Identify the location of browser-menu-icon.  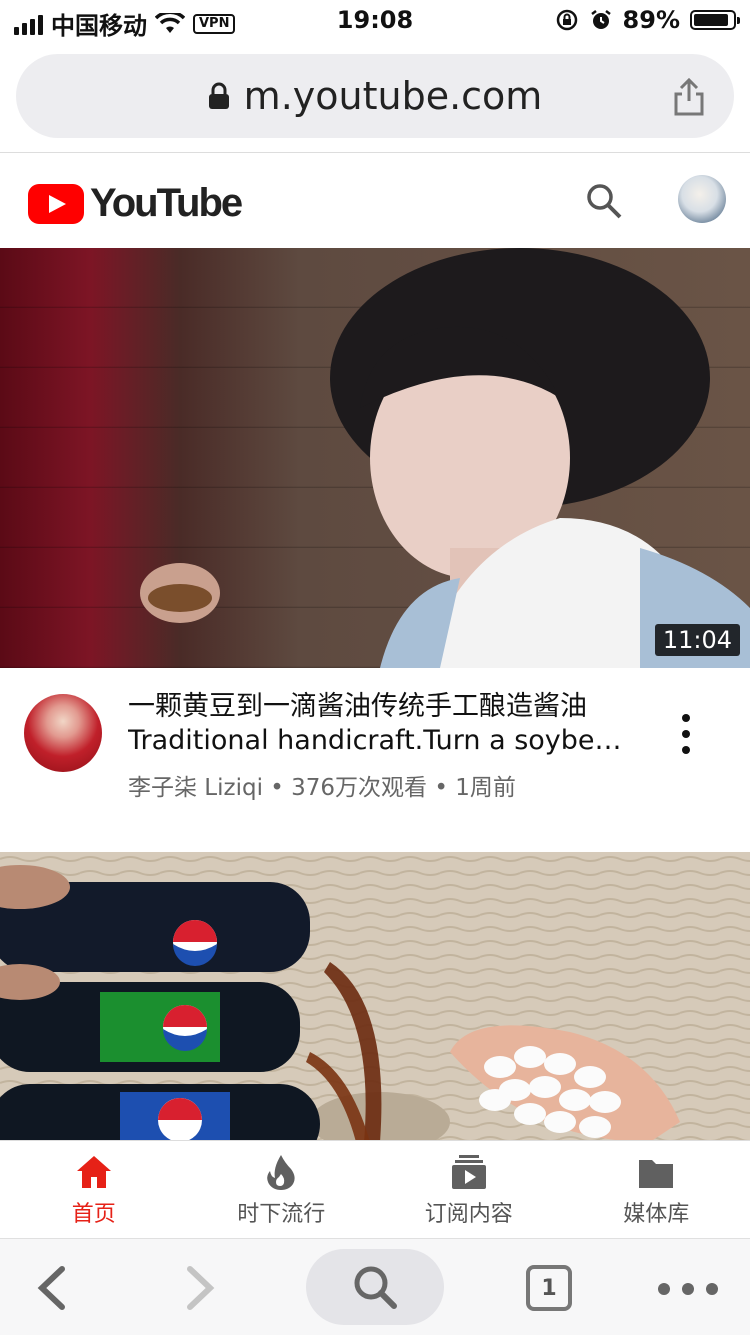
(688, 1289).